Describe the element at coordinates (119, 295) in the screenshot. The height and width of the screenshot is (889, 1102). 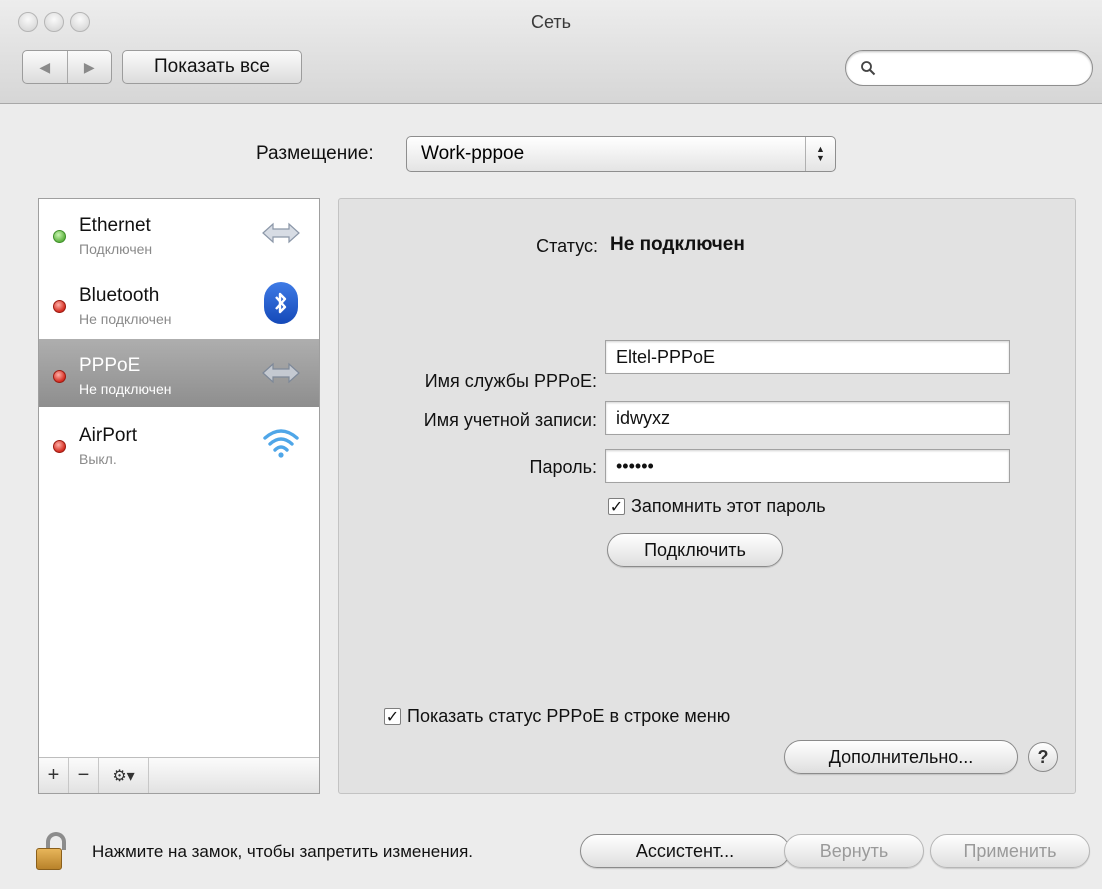
I see `service-name: Bluetooth` at that location.